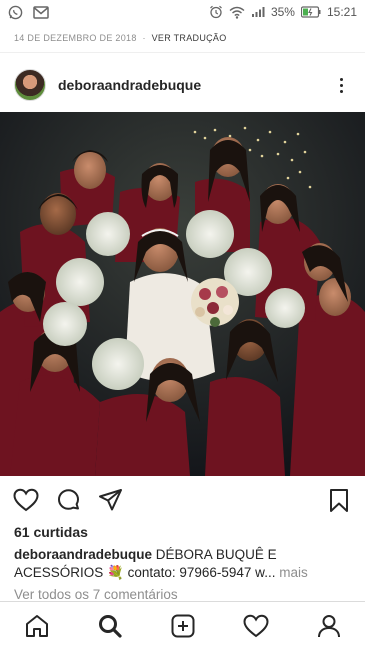  I want to click on previous-post-meta: 14 DE DEZEMBRO DE 2018 · VER TRADUÇÃO, so click(120, 38).